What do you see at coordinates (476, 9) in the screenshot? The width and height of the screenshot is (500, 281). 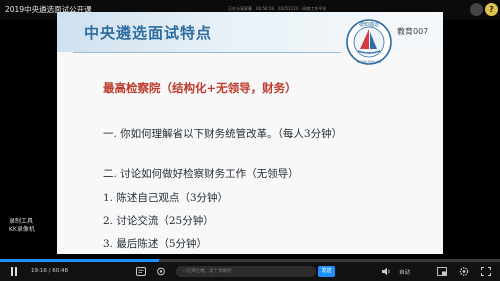 I see `window-menu-icon` at bounding box center [476, 9].